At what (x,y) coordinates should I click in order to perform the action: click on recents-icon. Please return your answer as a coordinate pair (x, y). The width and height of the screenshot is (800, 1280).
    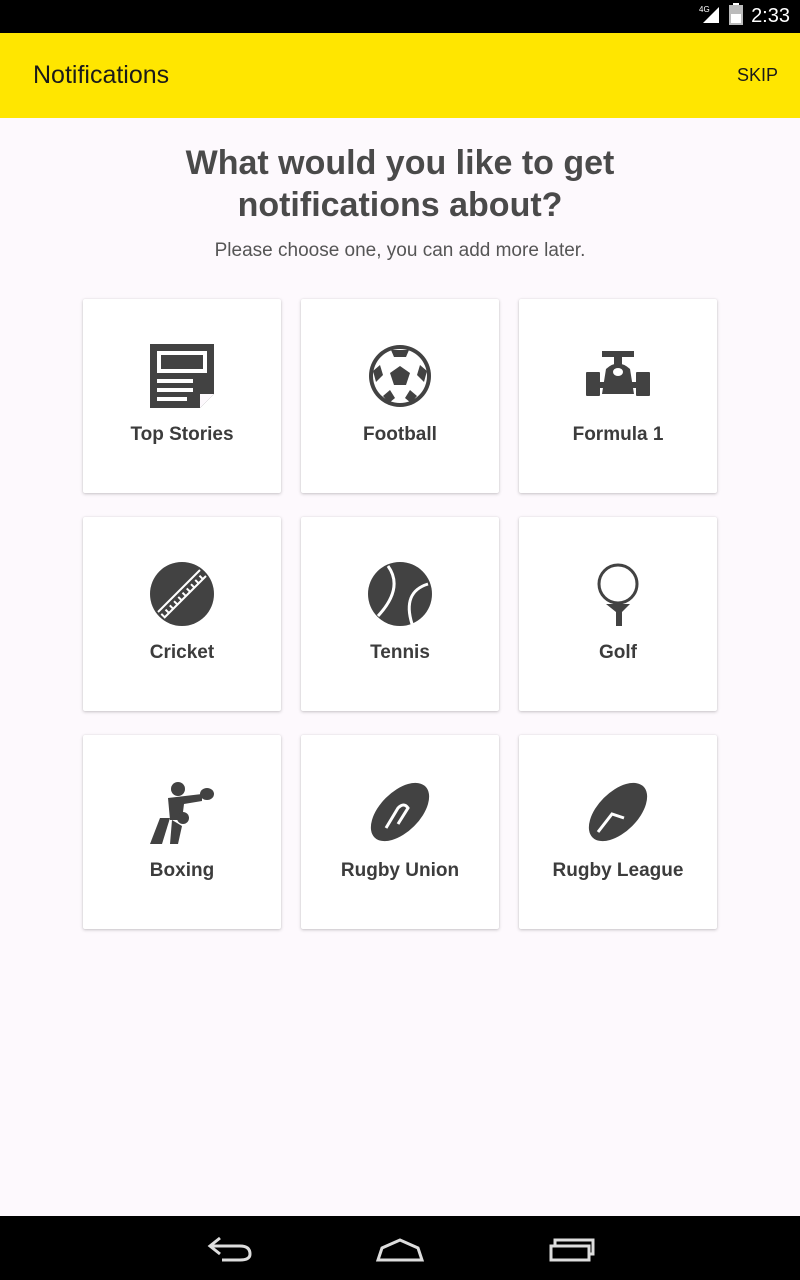
    Looking at the image, I should click on (571, 1248).